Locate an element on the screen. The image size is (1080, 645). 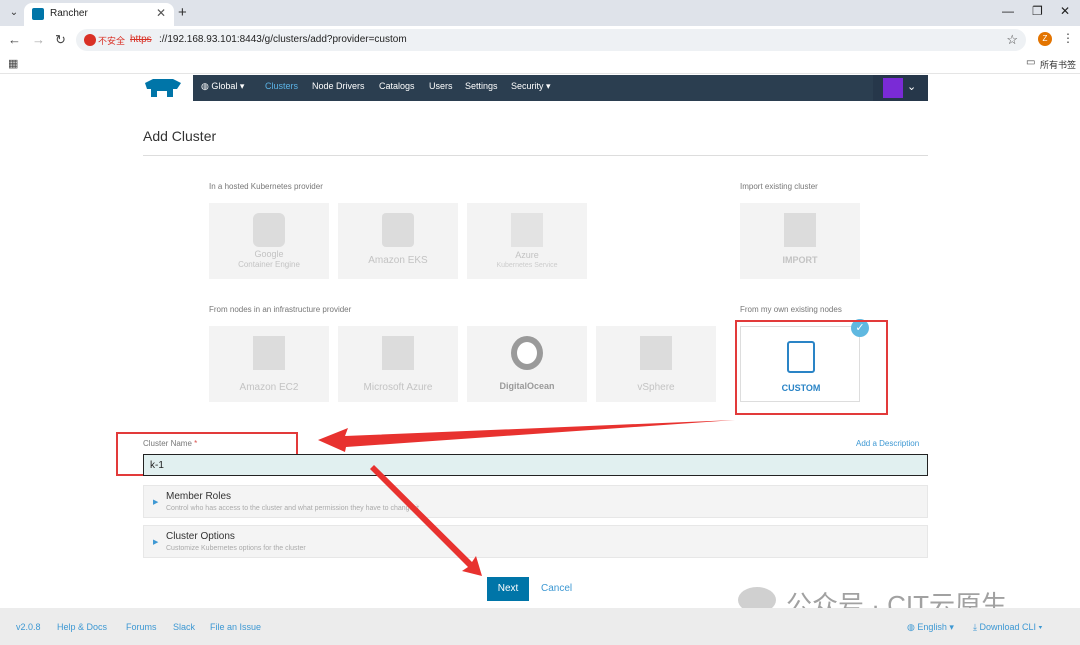
footer-slack: Slack is located at coordinates (184, 627).